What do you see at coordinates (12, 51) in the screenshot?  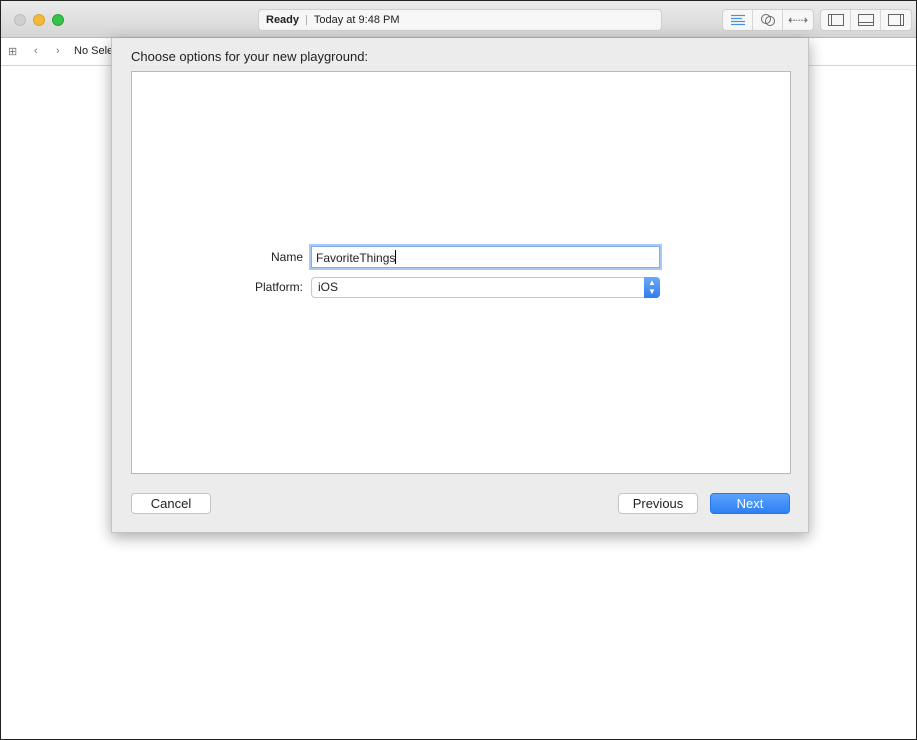 I see `related-items-icon: ⊞` at bounding box center [12, 51].